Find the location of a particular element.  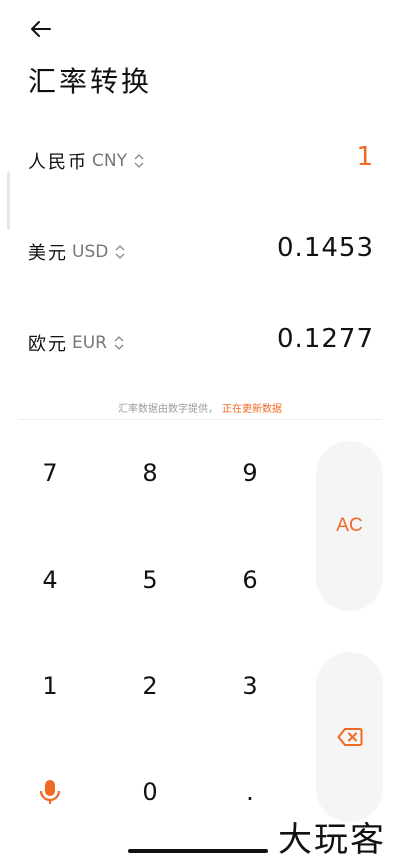

key-8: 8 is located at coordinates (150, 473).